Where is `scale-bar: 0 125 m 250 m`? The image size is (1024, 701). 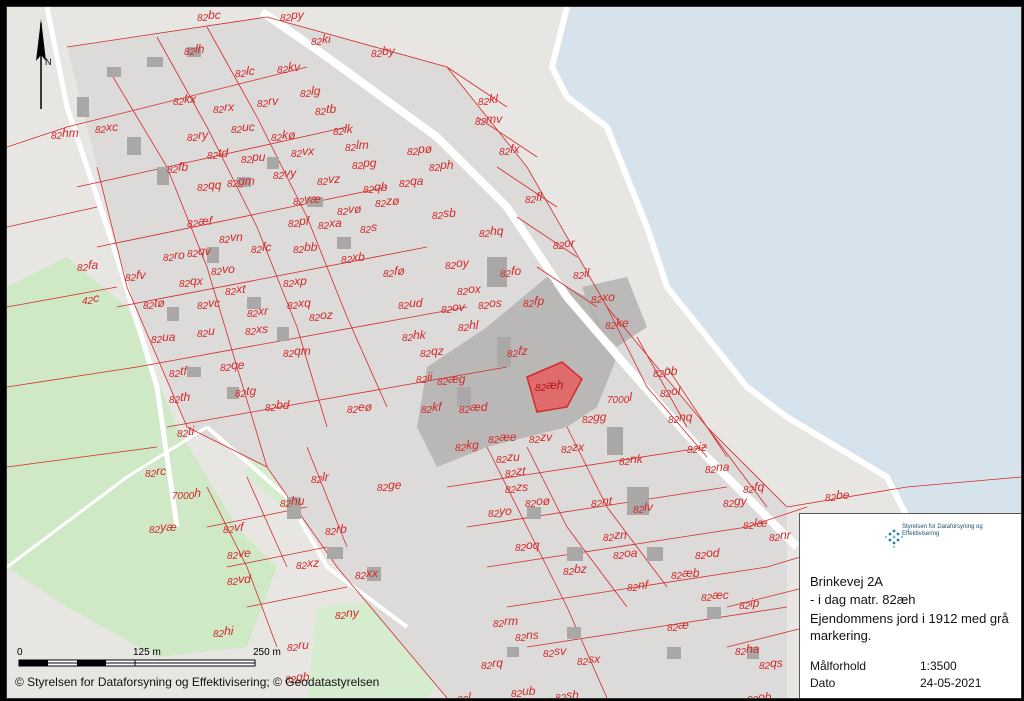 scale-bar: 0 125 m 250 m is located at coordinates (157, 662).